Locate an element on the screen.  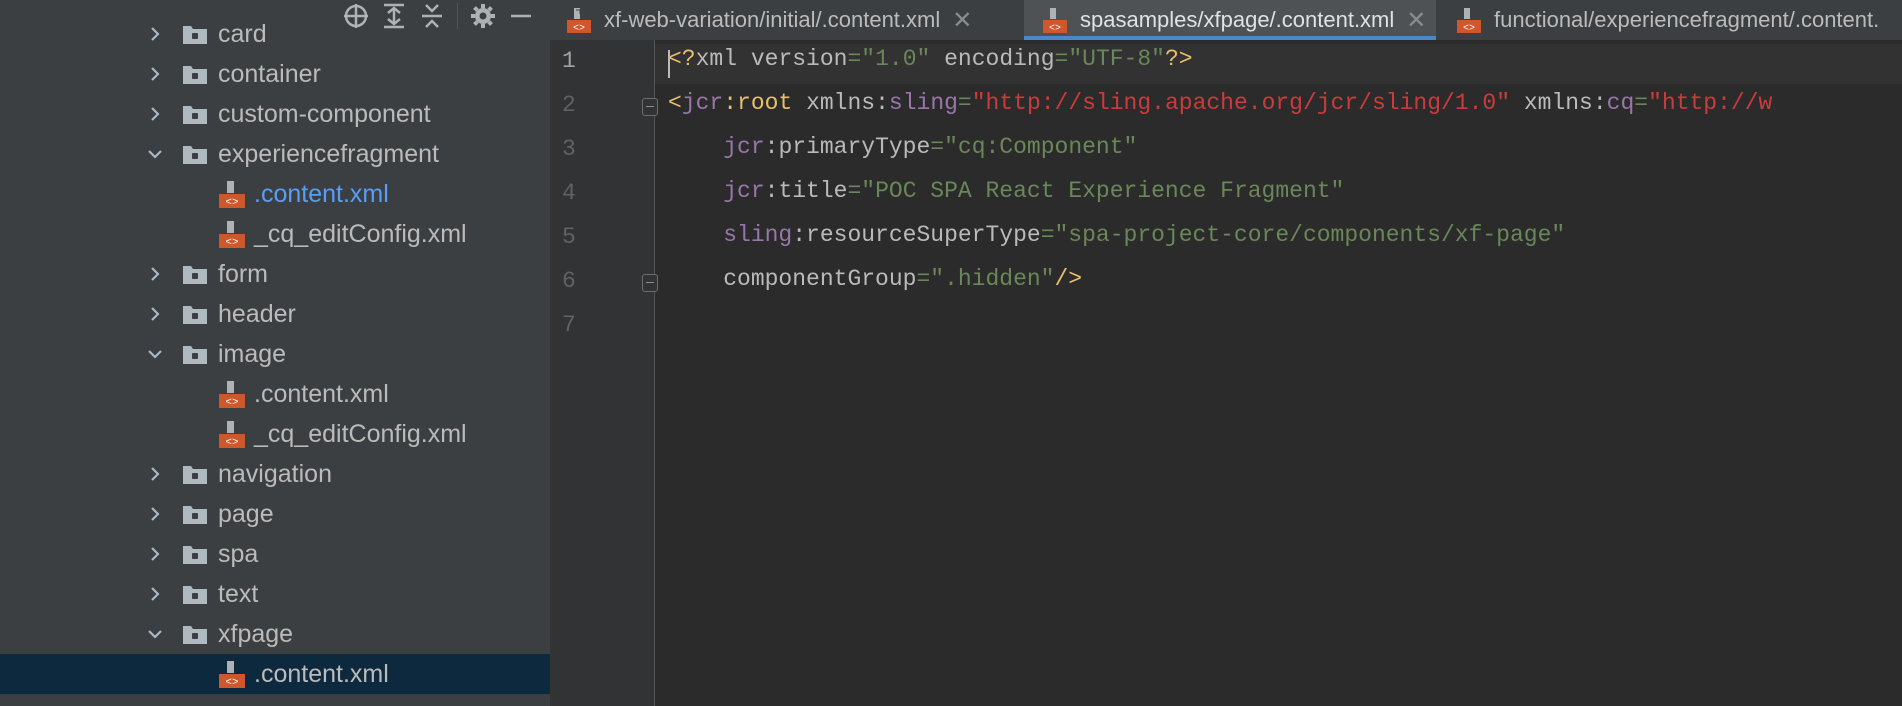
tab-label: spasamples/xfpage/.content.xml is located at coordinates (1237, 19).